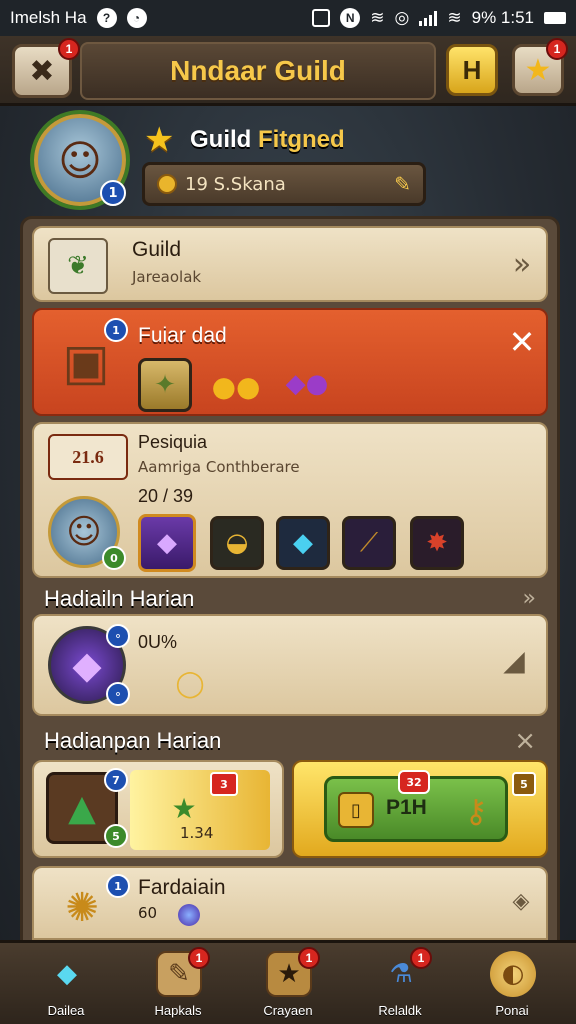 This screenshot has width=576, height=1024. Describe the element at coordinates (136, 18) in the screenshot. I see `clock-icon: ◔` at that location.